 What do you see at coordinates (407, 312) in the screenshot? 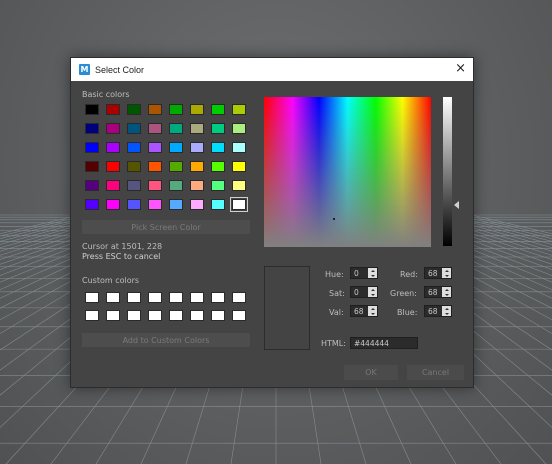
I see `blue-label: Blue:` at bounding box center [407, 312].